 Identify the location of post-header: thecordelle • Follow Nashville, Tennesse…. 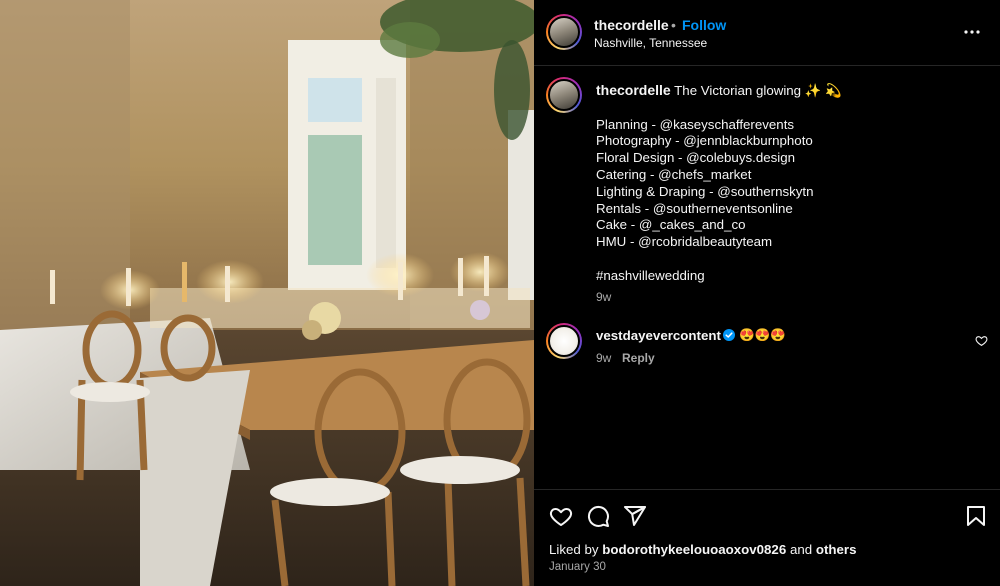
(767, 33).